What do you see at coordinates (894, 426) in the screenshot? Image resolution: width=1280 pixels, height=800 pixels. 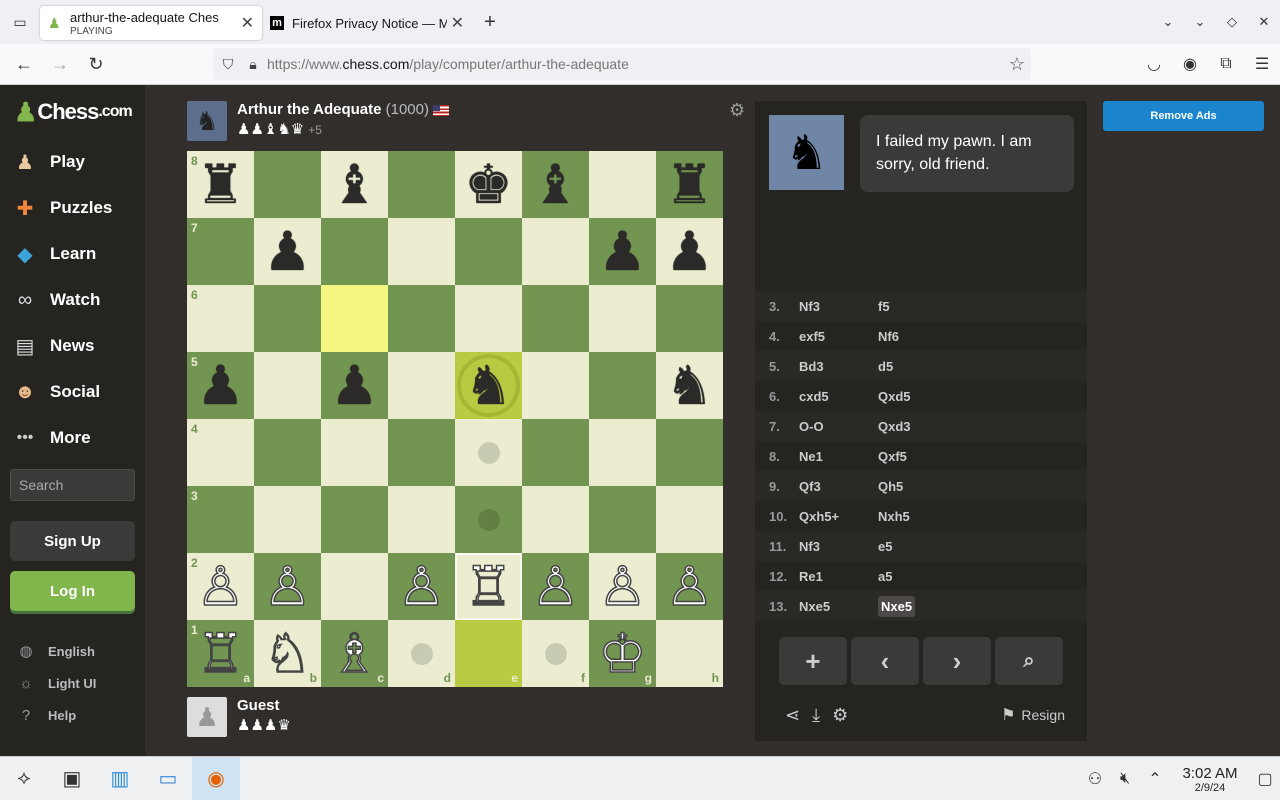 I see `black-move: Qxd3` at bounding box center [894, 426].